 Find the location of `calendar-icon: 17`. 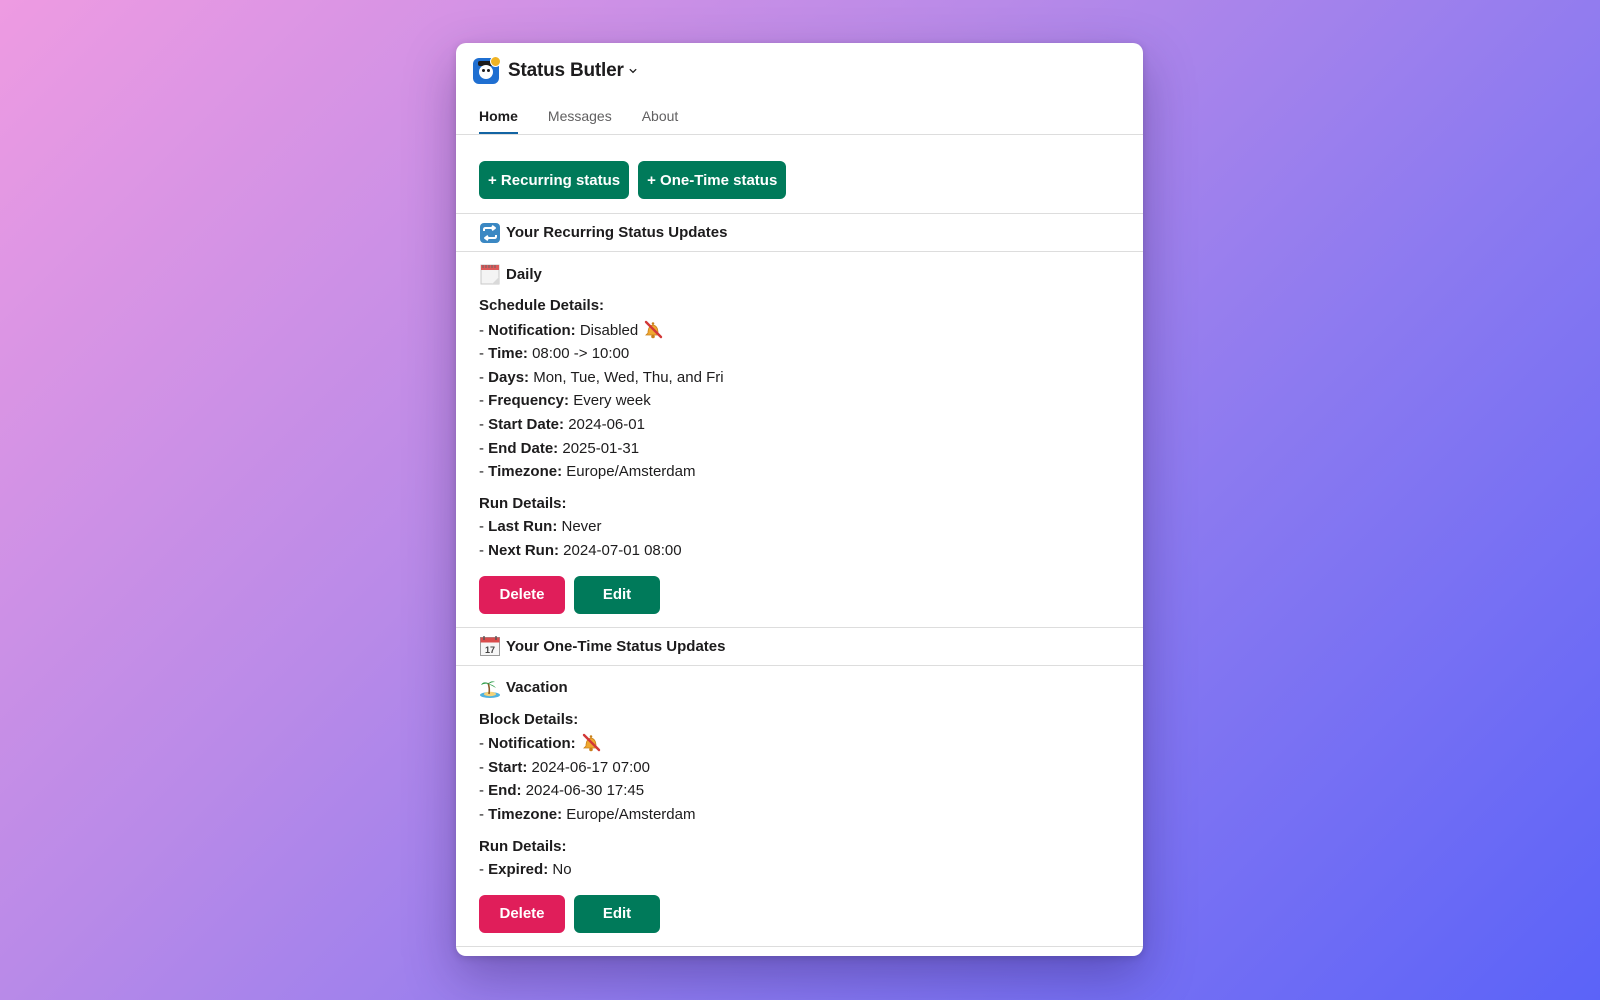

calendar-icon: 17 is located at coordinates (490, 646).